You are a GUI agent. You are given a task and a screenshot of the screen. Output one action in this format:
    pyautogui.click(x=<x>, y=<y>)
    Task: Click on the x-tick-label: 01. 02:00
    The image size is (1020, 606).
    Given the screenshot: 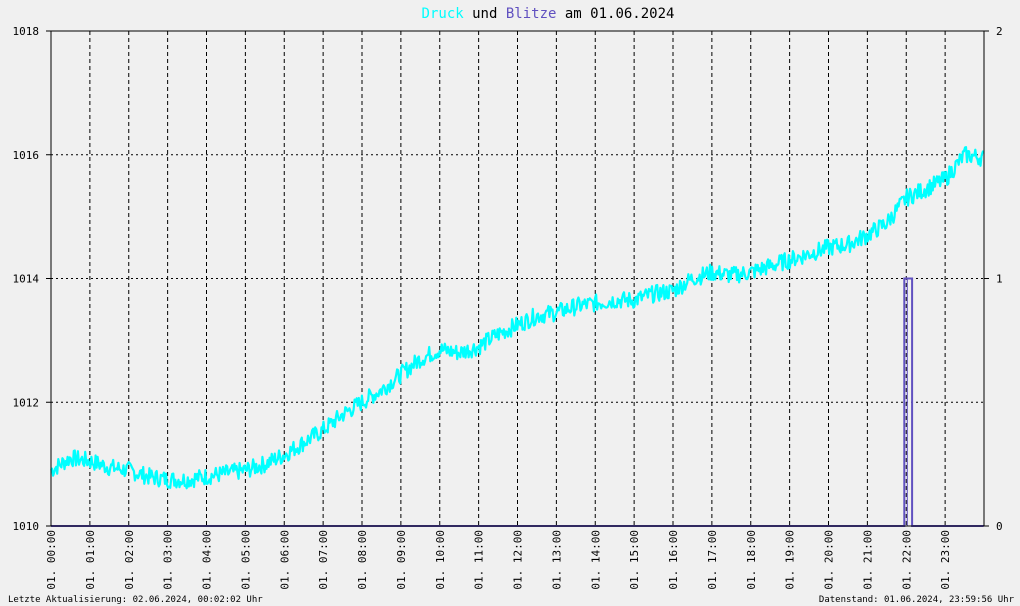 What is the action you would take?
    pyautogui.click(x=129, y=560)
    